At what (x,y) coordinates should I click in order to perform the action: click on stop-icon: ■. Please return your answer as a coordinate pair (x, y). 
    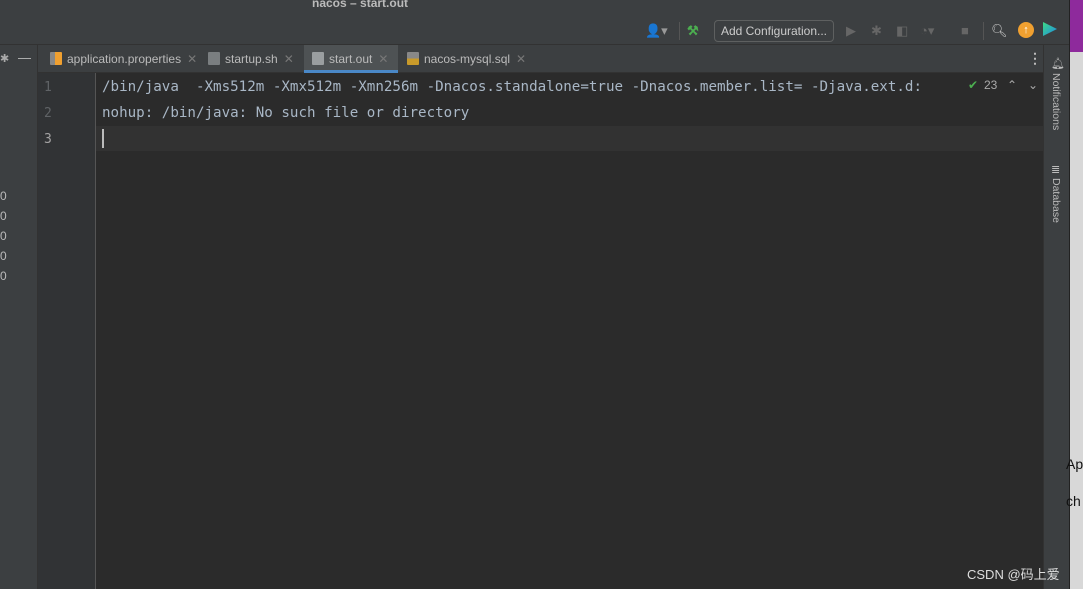
    Looking at the image, I should click on (965, 31).